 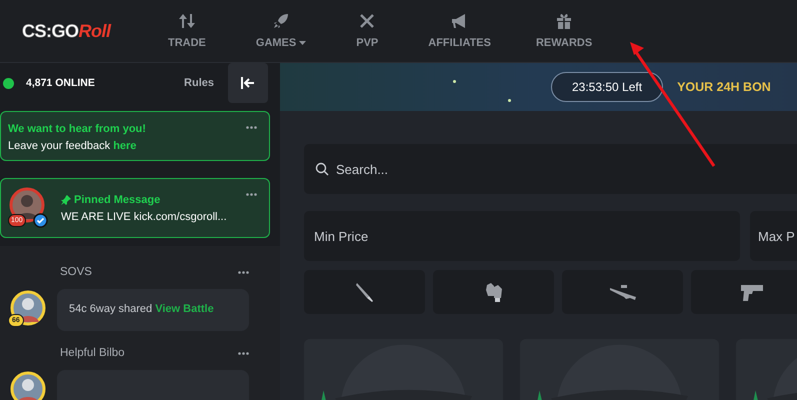 What do you see at coordinates (187, 31) in the screenshot?
I see `nav-link: TRADE` at bounding box center [187, 31].